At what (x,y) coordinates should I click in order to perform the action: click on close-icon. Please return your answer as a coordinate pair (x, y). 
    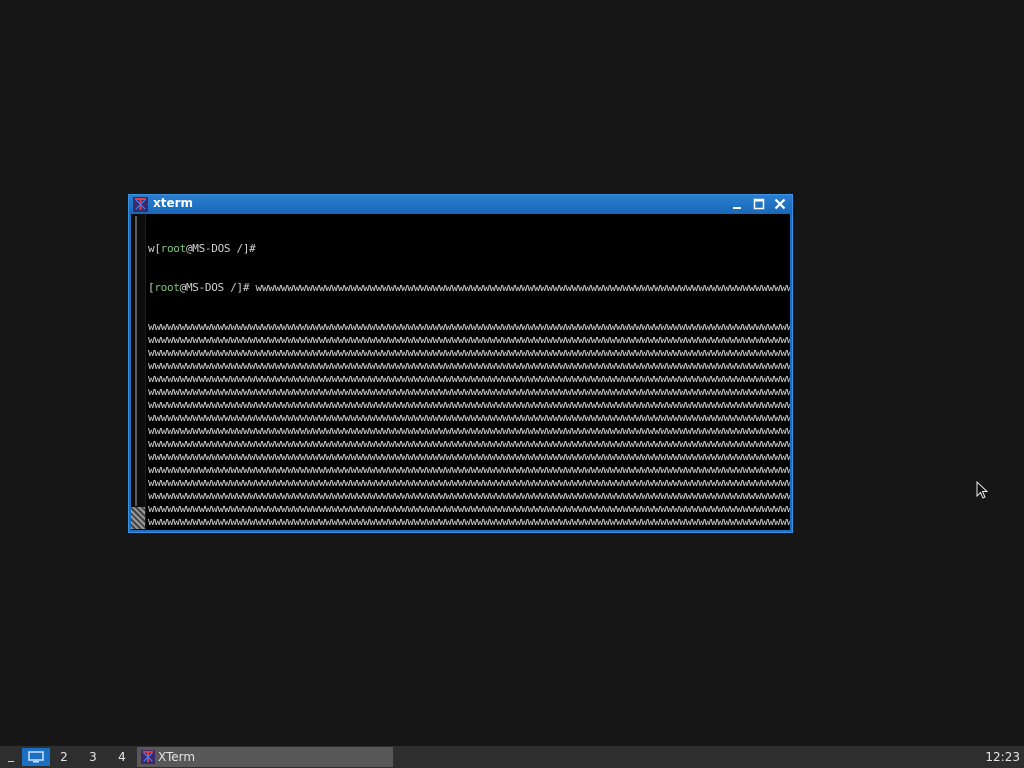
    Looking at the image, I should click on (780, 204).